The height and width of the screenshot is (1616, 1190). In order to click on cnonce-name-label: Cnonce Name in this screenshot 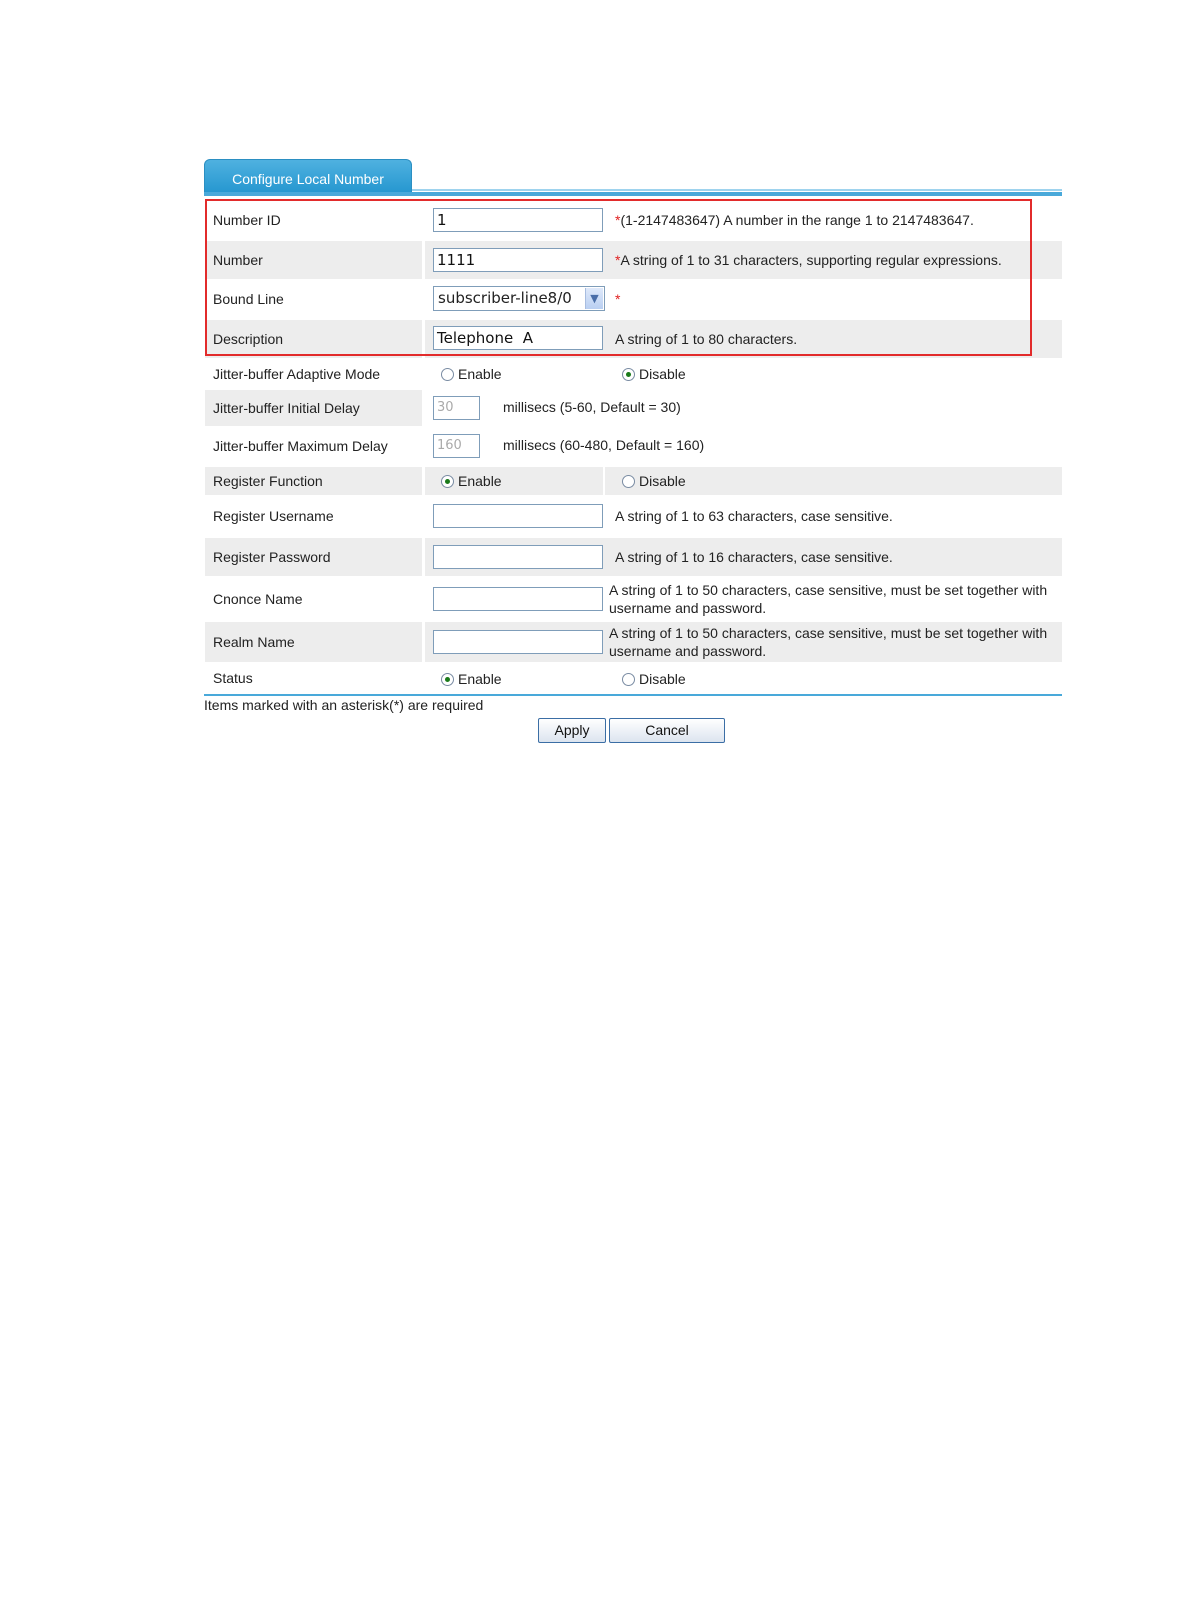, I will do `click(258, 599)`.